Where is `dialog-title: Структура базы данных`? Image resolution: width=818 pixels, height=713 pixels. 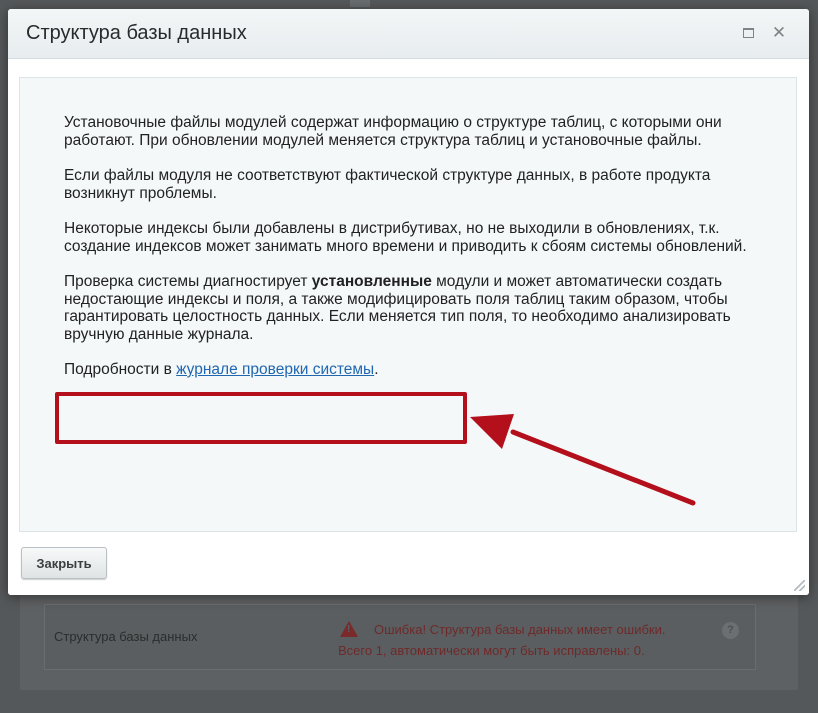
dialog-title: Структура базы данных is located at coordinates (136, 33).